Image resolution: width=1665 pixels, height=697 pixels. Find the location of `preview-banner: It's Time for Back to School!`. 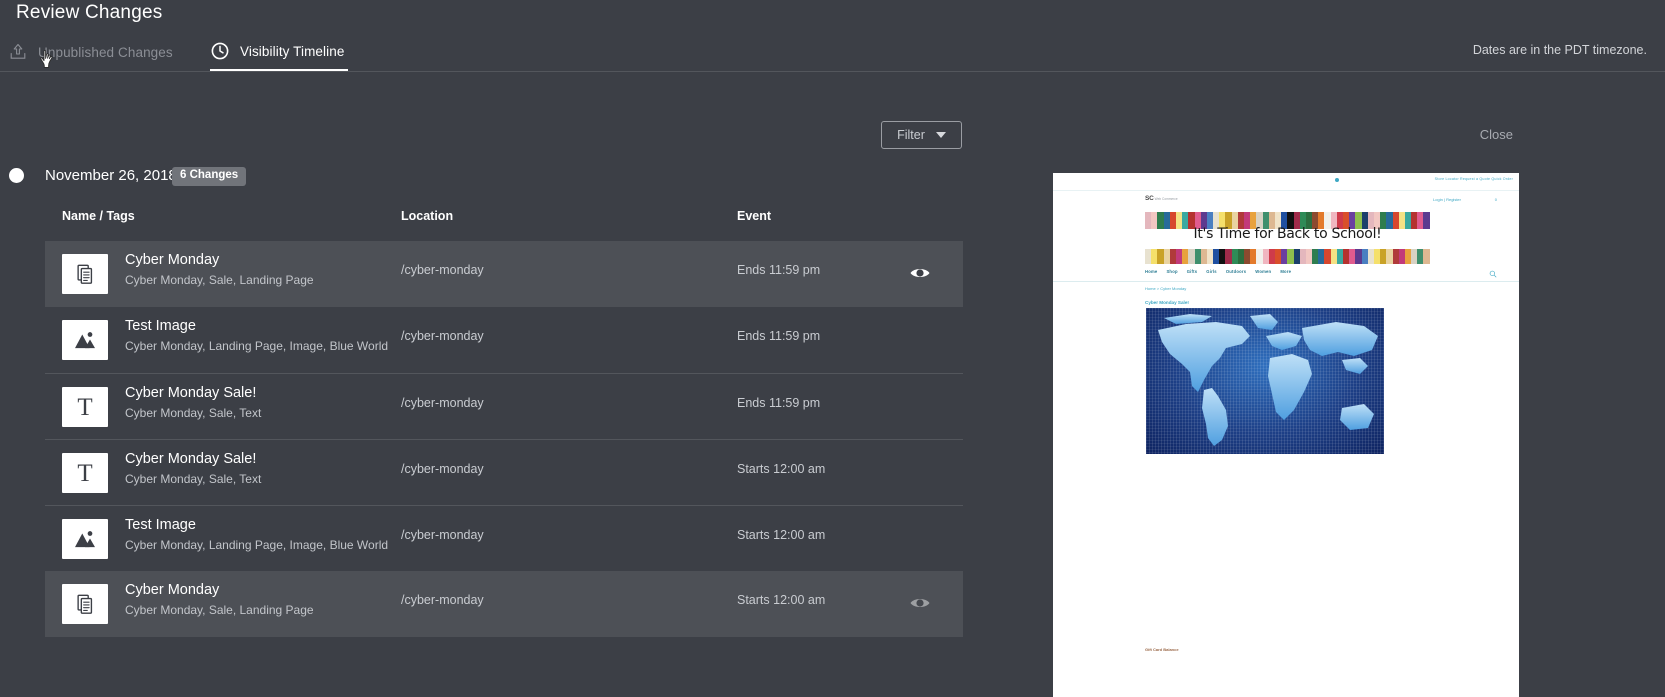

preview-banner: It's Time for Back to School! is located at coordinates (1287, 238).